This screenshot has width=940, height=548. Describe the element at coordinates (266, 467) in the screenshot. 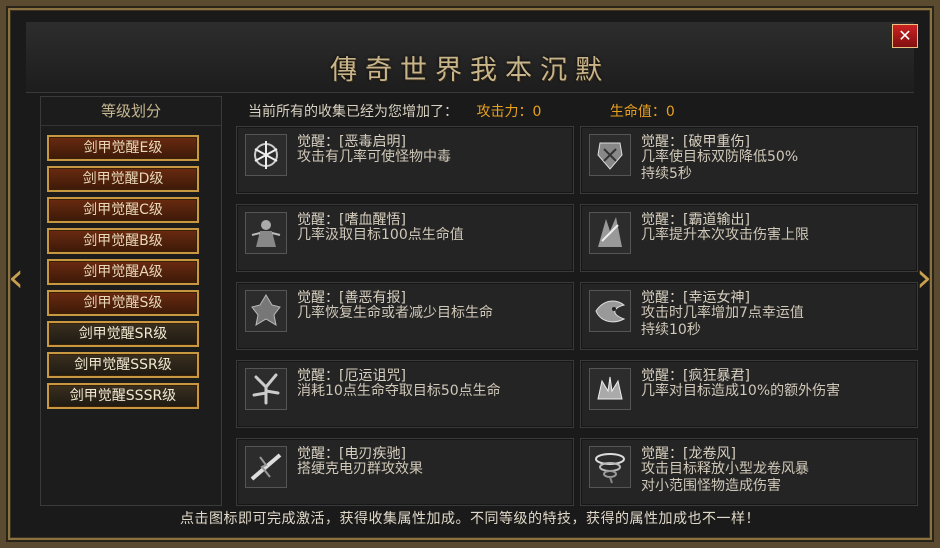

I see `lightning-blade-skill-icon` at that location.